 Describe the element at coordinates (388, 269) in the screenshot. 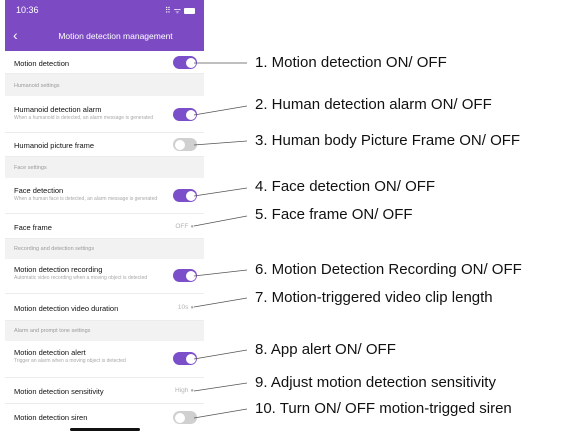

I see `callout-6: 6. Motion Detection Recording ON/ OFF` at that location.